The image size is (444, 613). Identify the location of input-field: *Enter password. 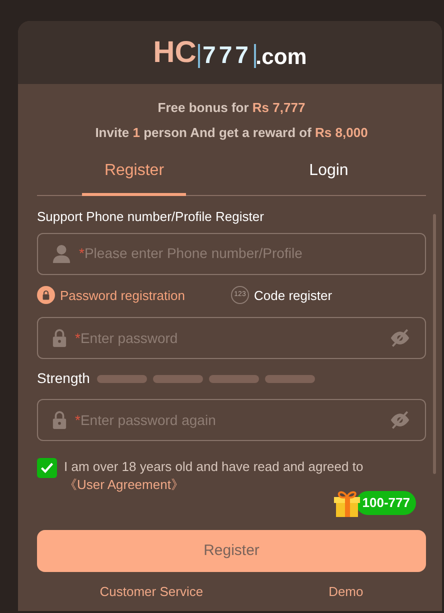
(231, 338).